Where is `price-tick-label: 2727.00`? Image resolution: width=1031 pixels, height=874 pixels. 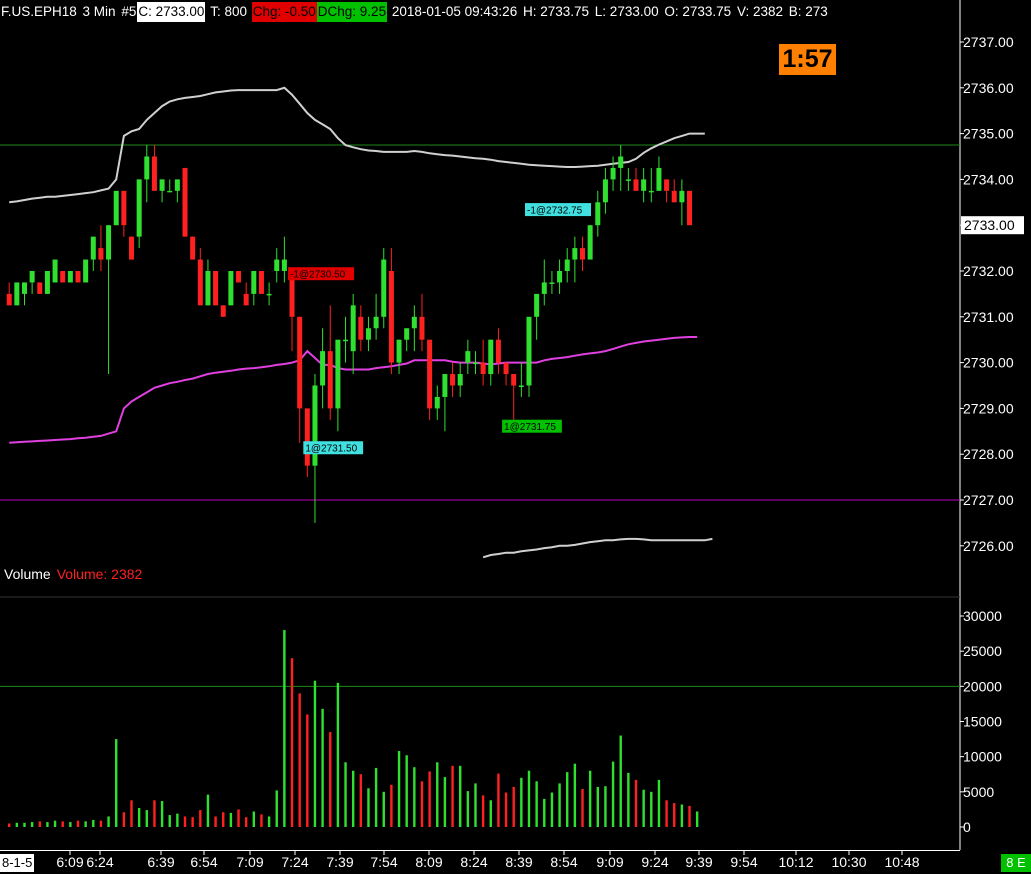
price-tick-label: 2727.00 is located at coordinates (988, 500).